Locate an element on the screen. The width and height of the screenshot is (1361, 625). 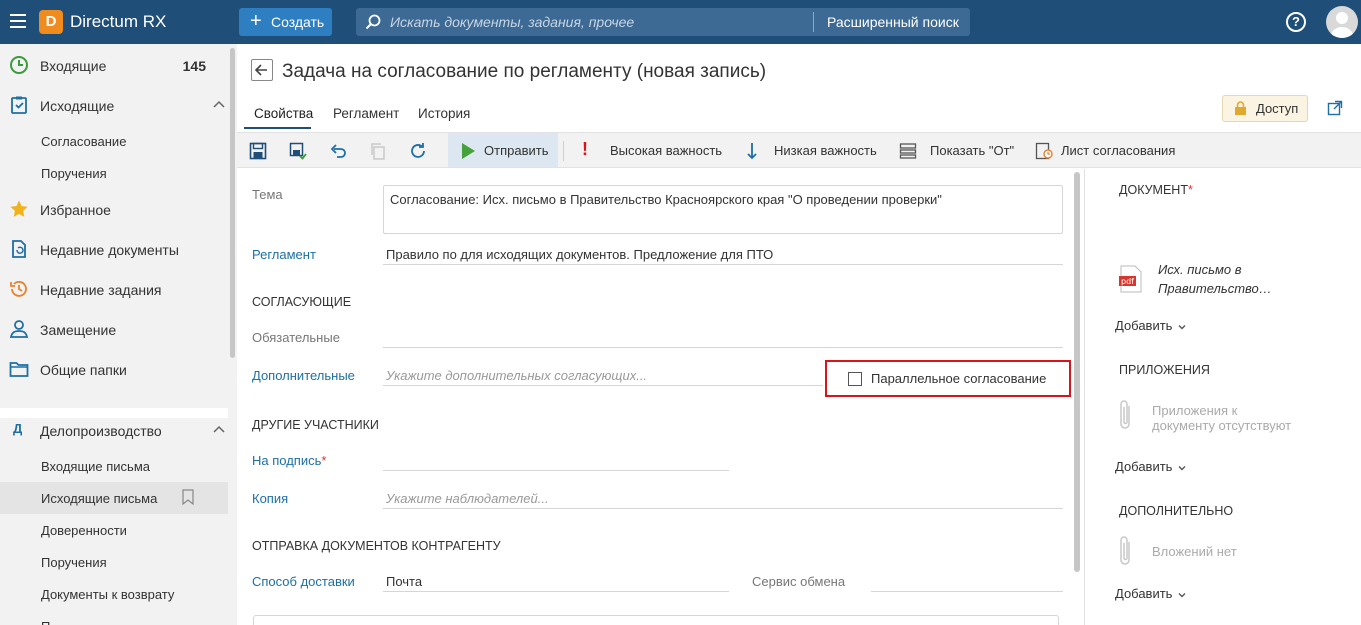
sidebar-item-substitution: Замещение is located at coordinates (114, 329).